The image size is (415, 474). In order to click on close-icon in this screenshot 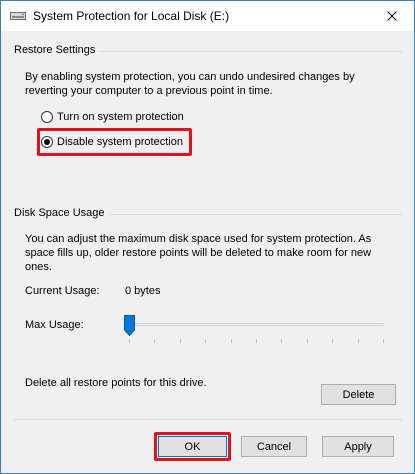, I will do `click(391, 16)`.